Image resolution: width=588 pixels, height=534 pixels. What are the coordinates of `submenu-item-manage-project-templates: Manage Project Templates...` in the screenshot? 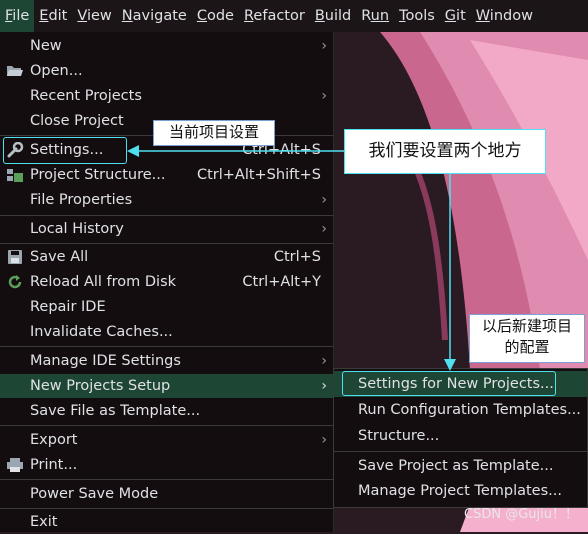 It's located at (460, 491).